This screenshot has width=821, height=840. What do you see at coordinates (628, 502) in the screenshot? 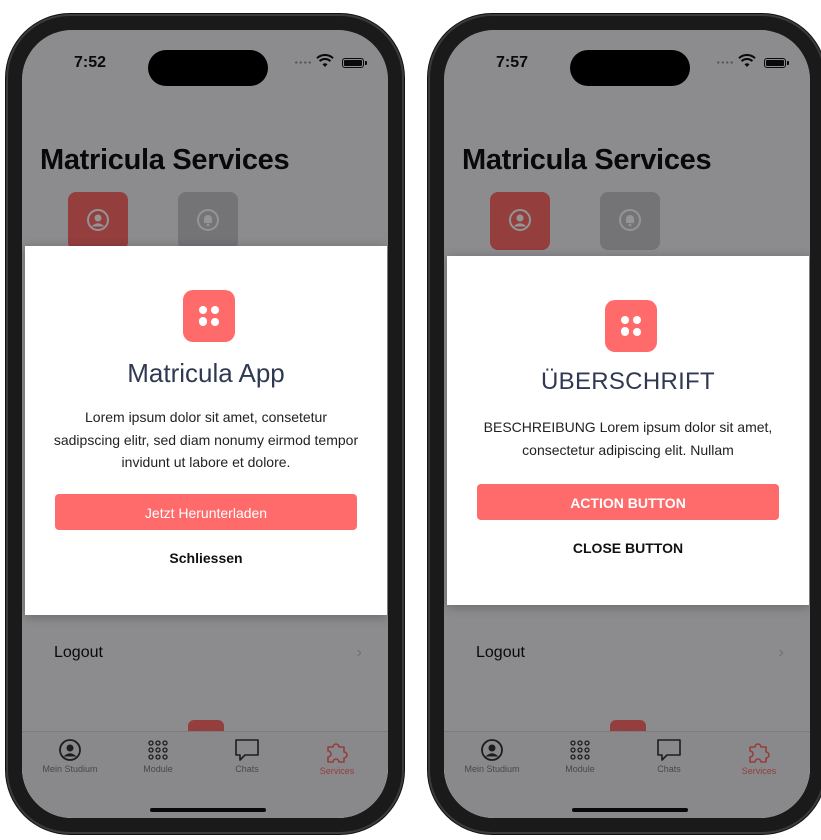
I see `action-button: ACTION BUTTON` at bounding box center [628, 502].